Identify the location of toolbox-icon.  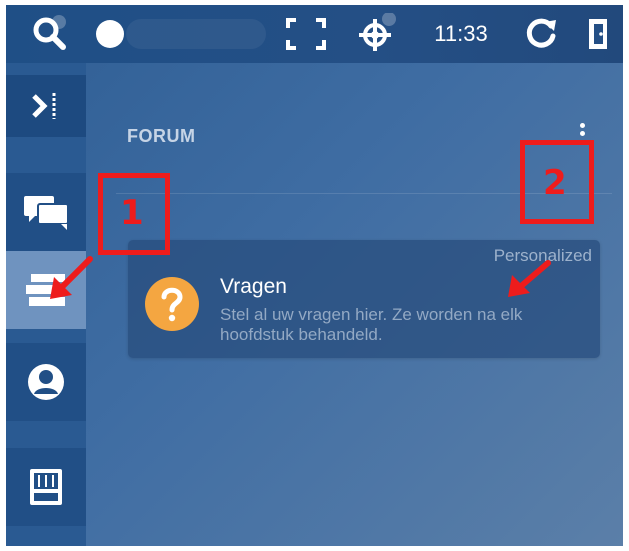
(46, 487).